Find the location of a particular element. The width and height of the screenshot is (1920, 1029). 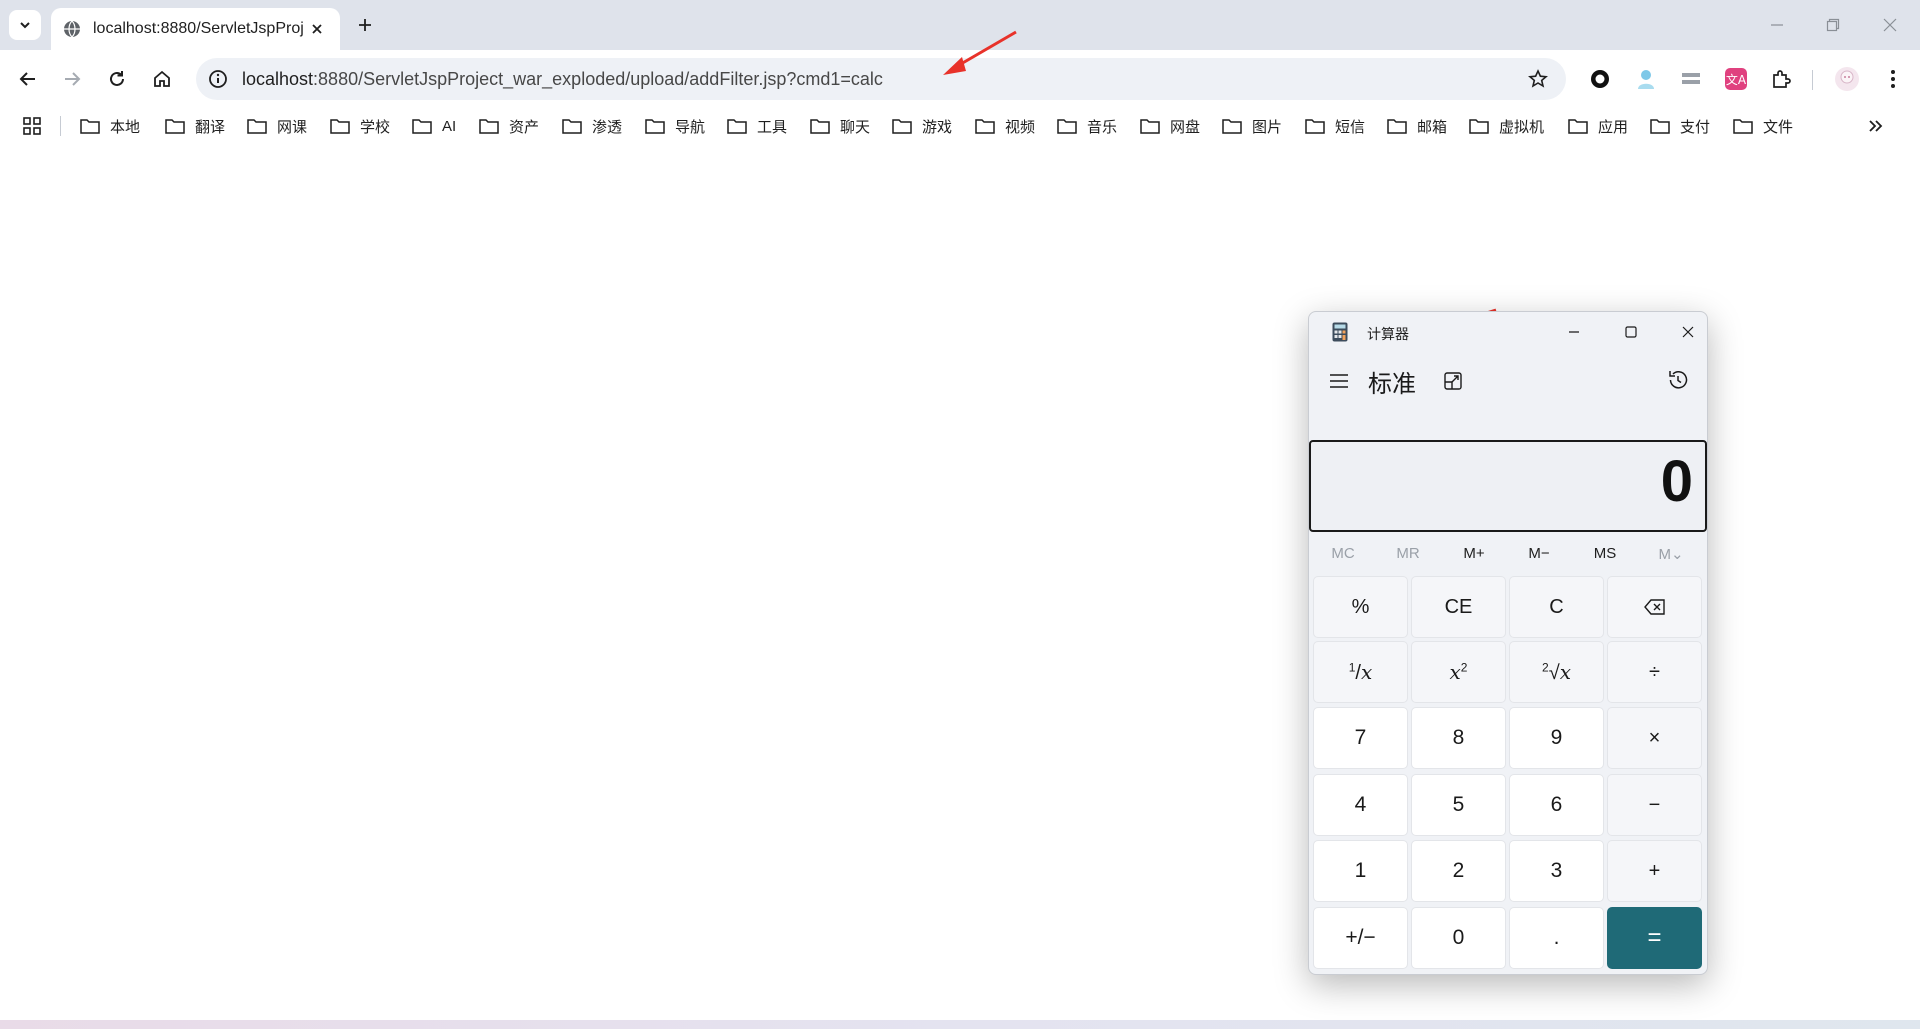

calculator-maximize-button is located at coordinates (1631, 332).